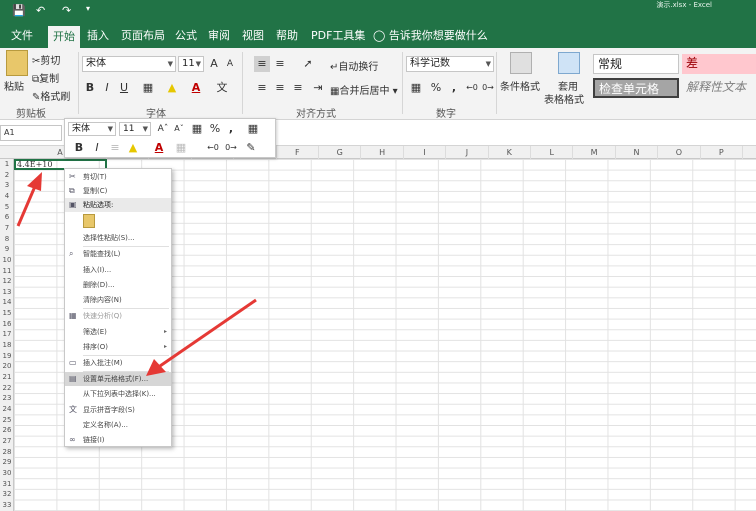 Image resolution: width=756 pixels, height=511 pixels. I want to click on row-header-11: 11, so click(7, 271).